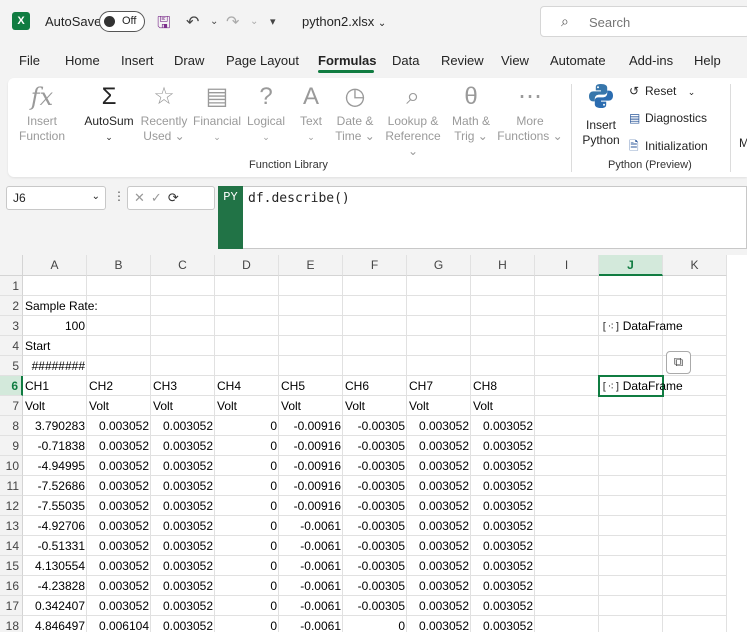  What do you see at coordinates (192, 22) in the screenshot?
I see `undo-icon: ↶` at bounding box center [192, 22].